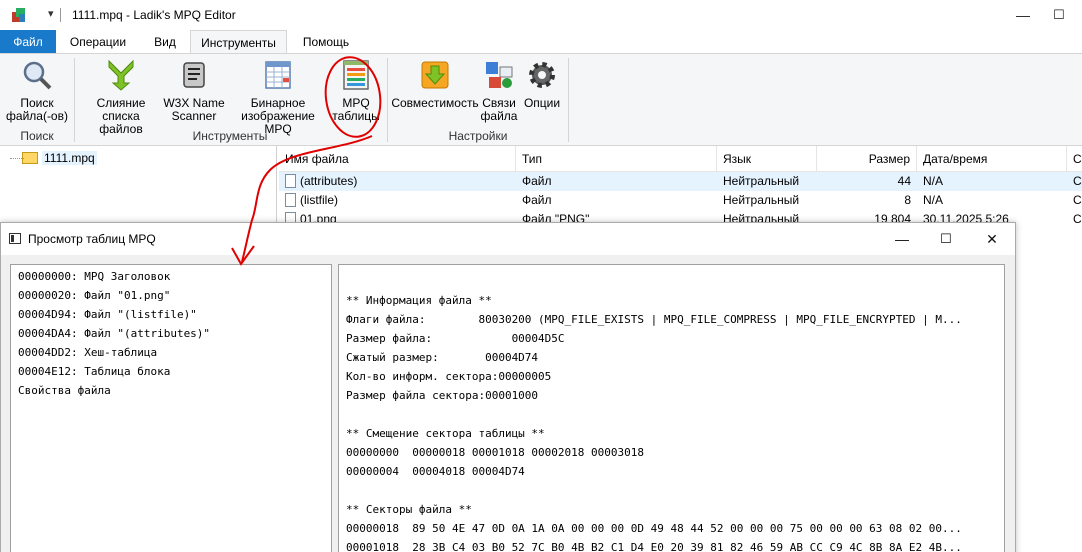  What do you see at coordinates (508, 239) in the screenshot?
I see `dialog-title-bar: Просмотр таблиц MPQ — ☐ ✕` at bounding box center [508, 239].